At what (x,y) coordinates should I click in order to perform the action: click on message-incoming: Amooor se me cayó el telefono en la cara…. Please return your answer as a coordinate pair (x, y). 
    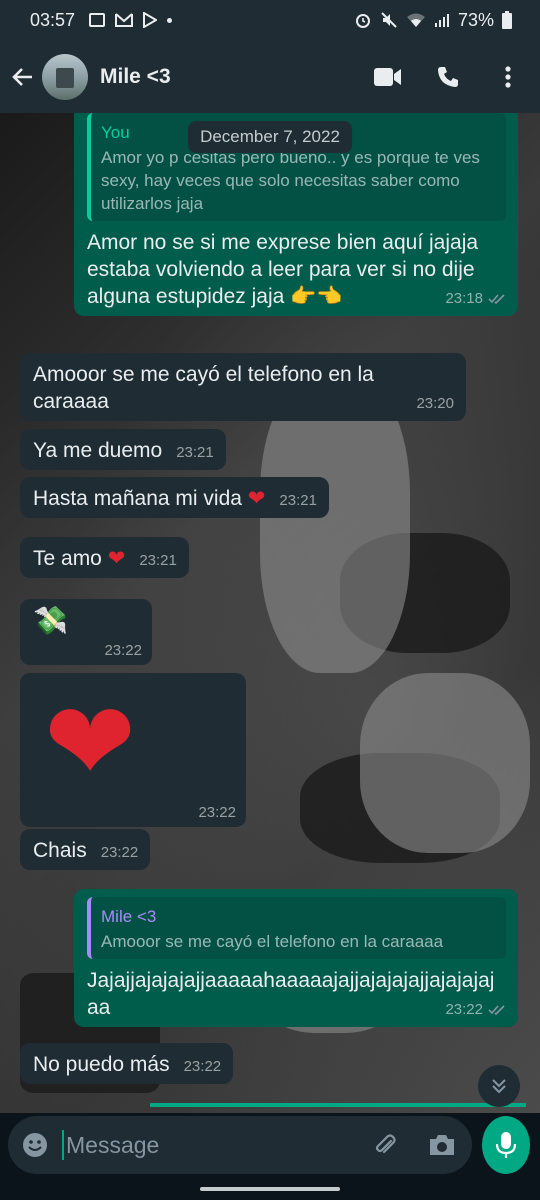
    Looking at the image, I should click on (243, 387).